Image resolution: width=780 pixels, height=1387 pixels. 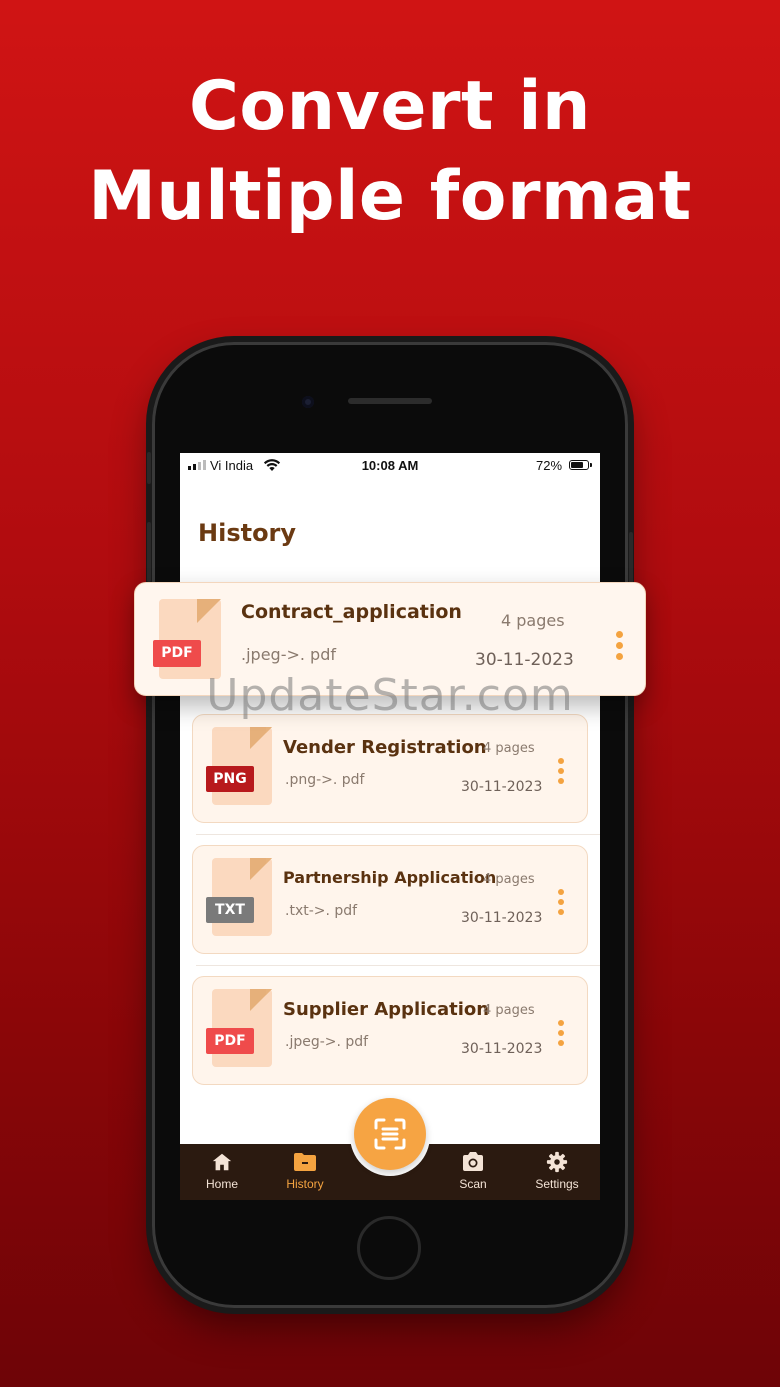 What do you see at coordinates (390, 466) in the screenshot?
I see `status-bar: Vi India 10:08 AM 72%` at bounding box center [390, 466].